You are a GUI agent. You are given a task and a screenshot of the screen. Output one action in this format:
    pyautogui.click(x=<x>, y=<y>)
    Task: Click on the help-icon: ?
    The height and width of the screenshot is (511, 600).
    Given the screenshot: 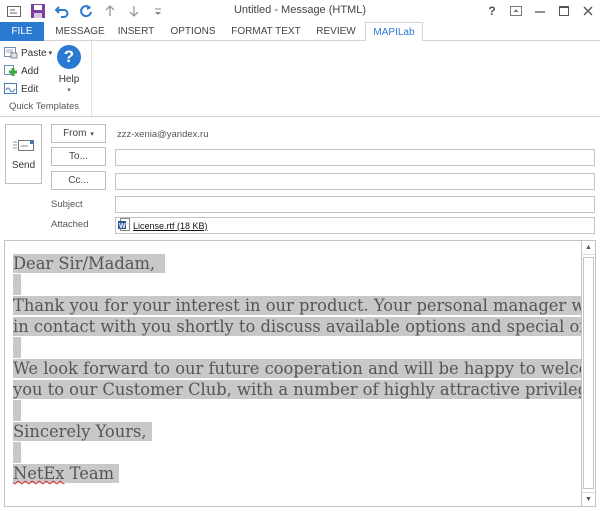 What is the action you would take?
    pyautogui.click(x=492, y=11)
    